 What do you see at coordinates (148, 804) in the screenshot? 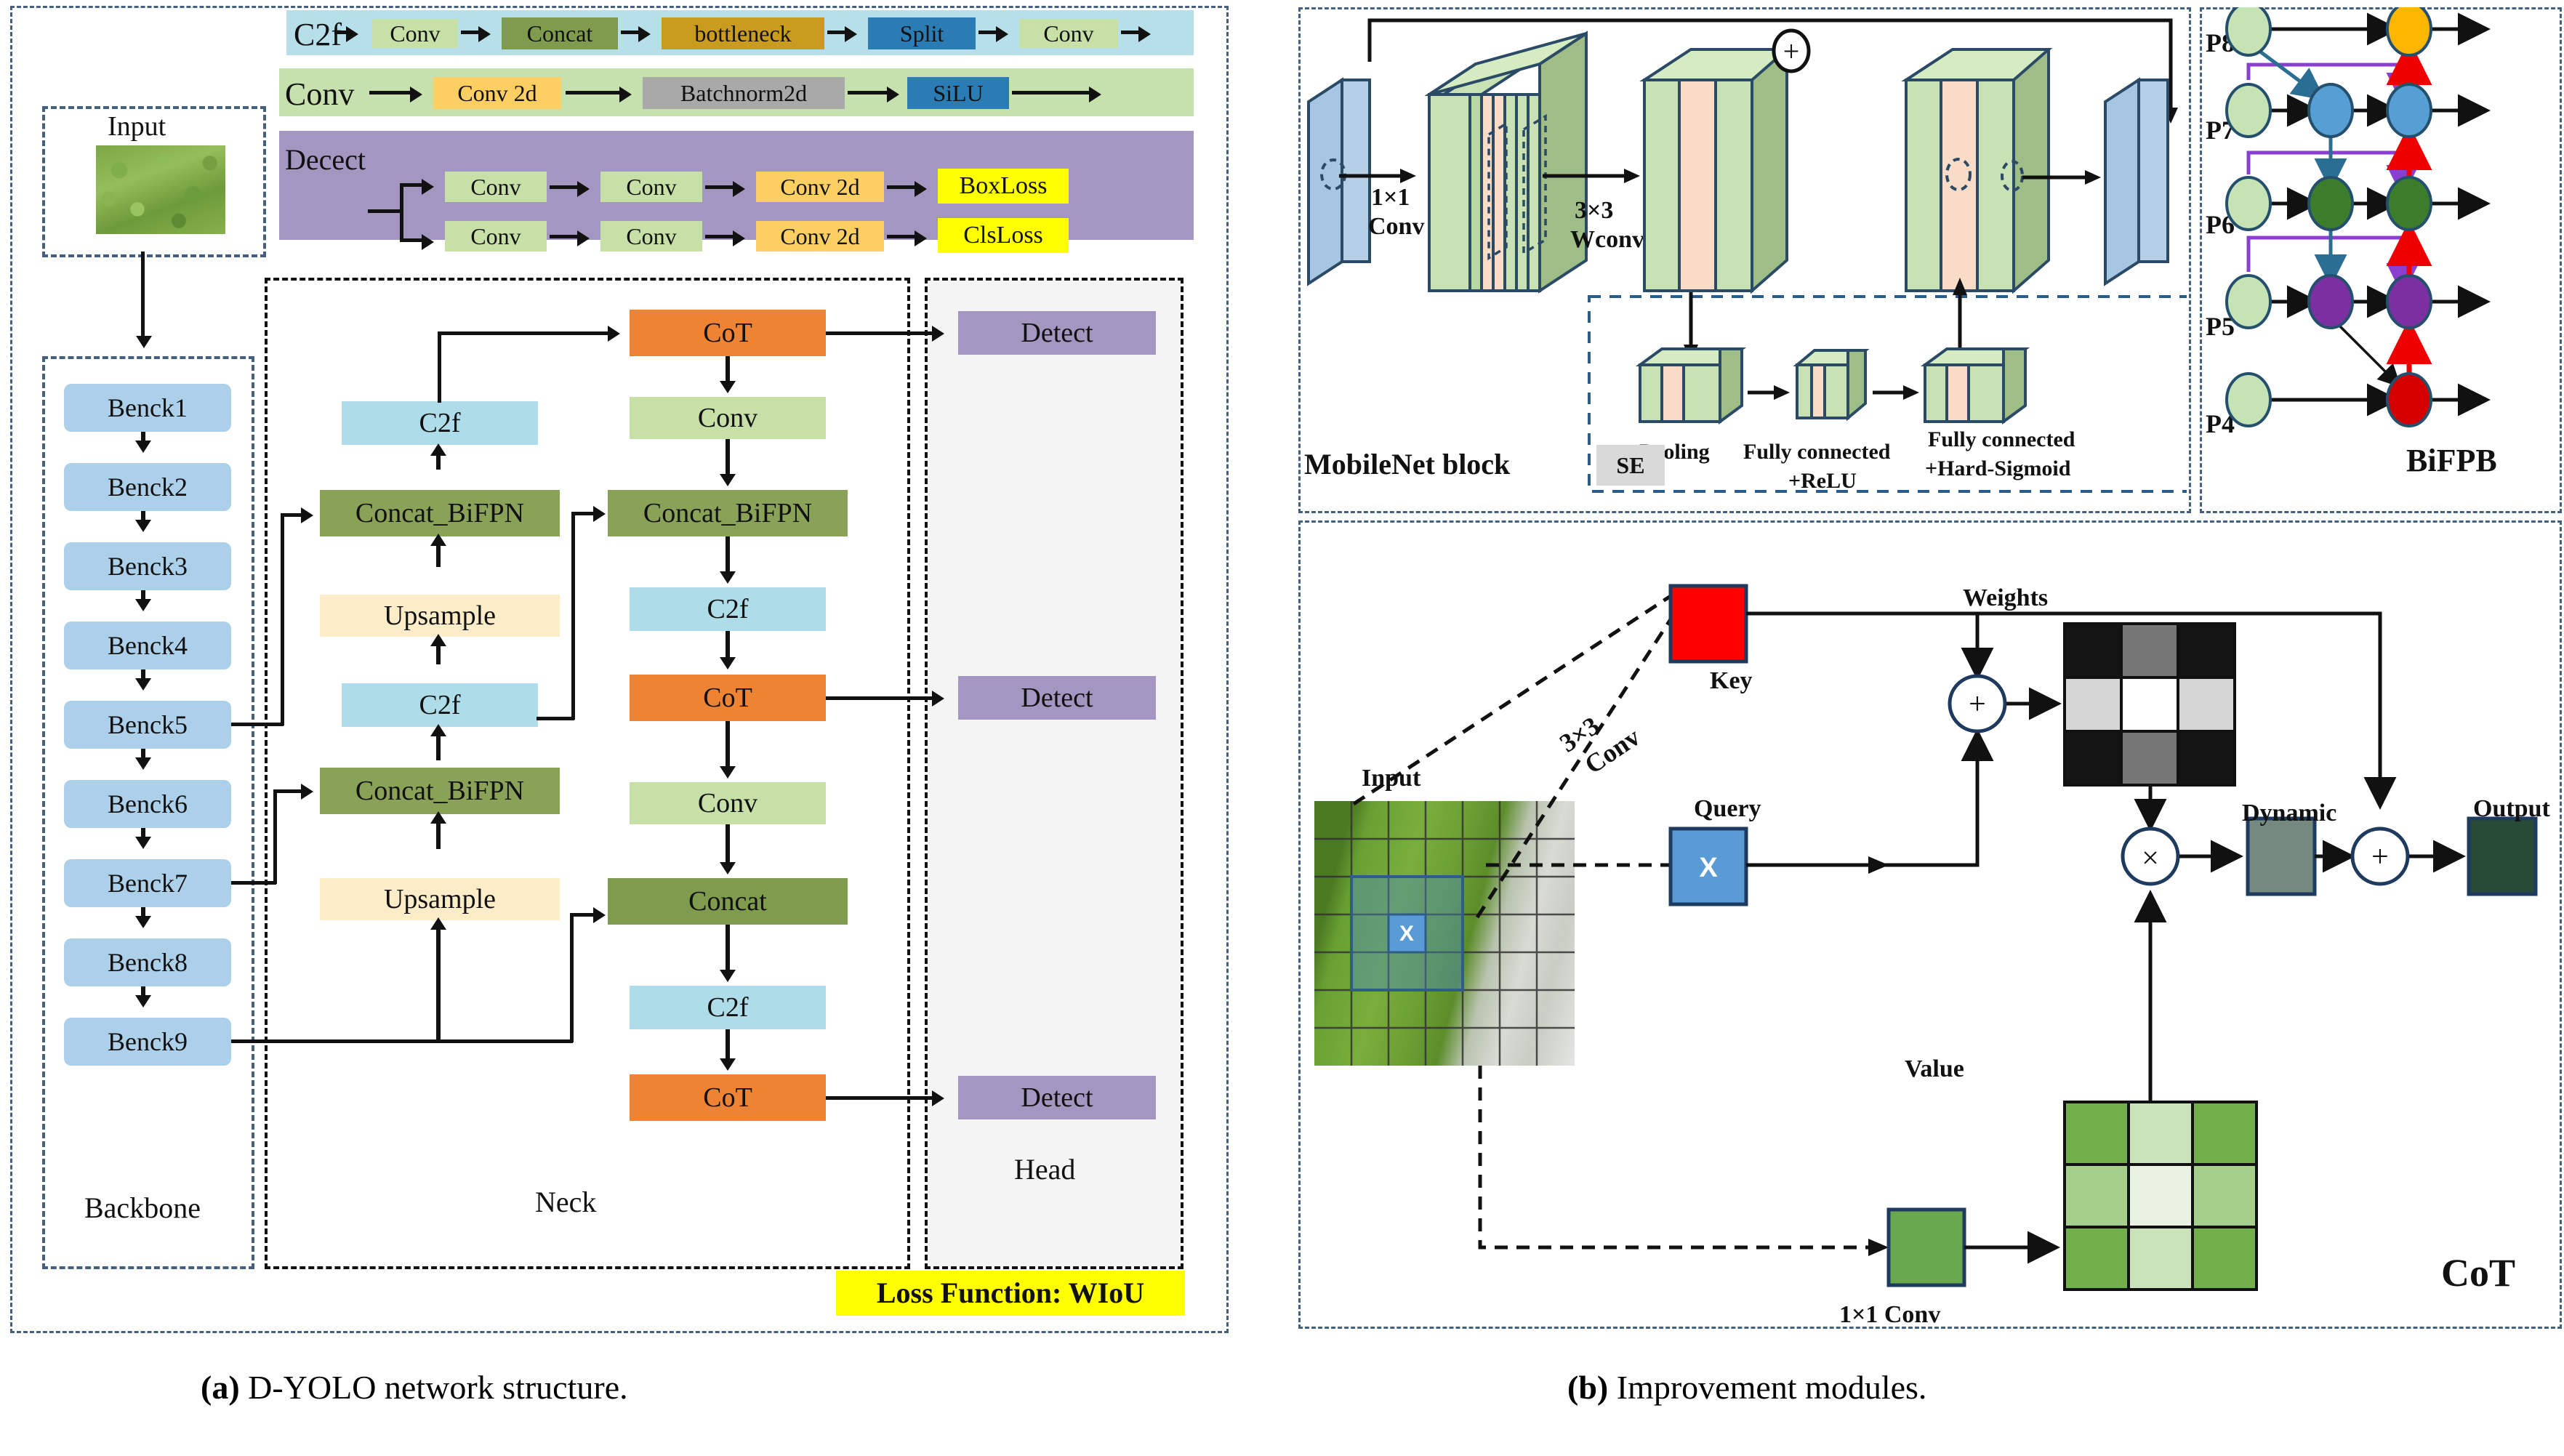
I see `backbone-block-6: Benck6` at bounding box center [148, 804].